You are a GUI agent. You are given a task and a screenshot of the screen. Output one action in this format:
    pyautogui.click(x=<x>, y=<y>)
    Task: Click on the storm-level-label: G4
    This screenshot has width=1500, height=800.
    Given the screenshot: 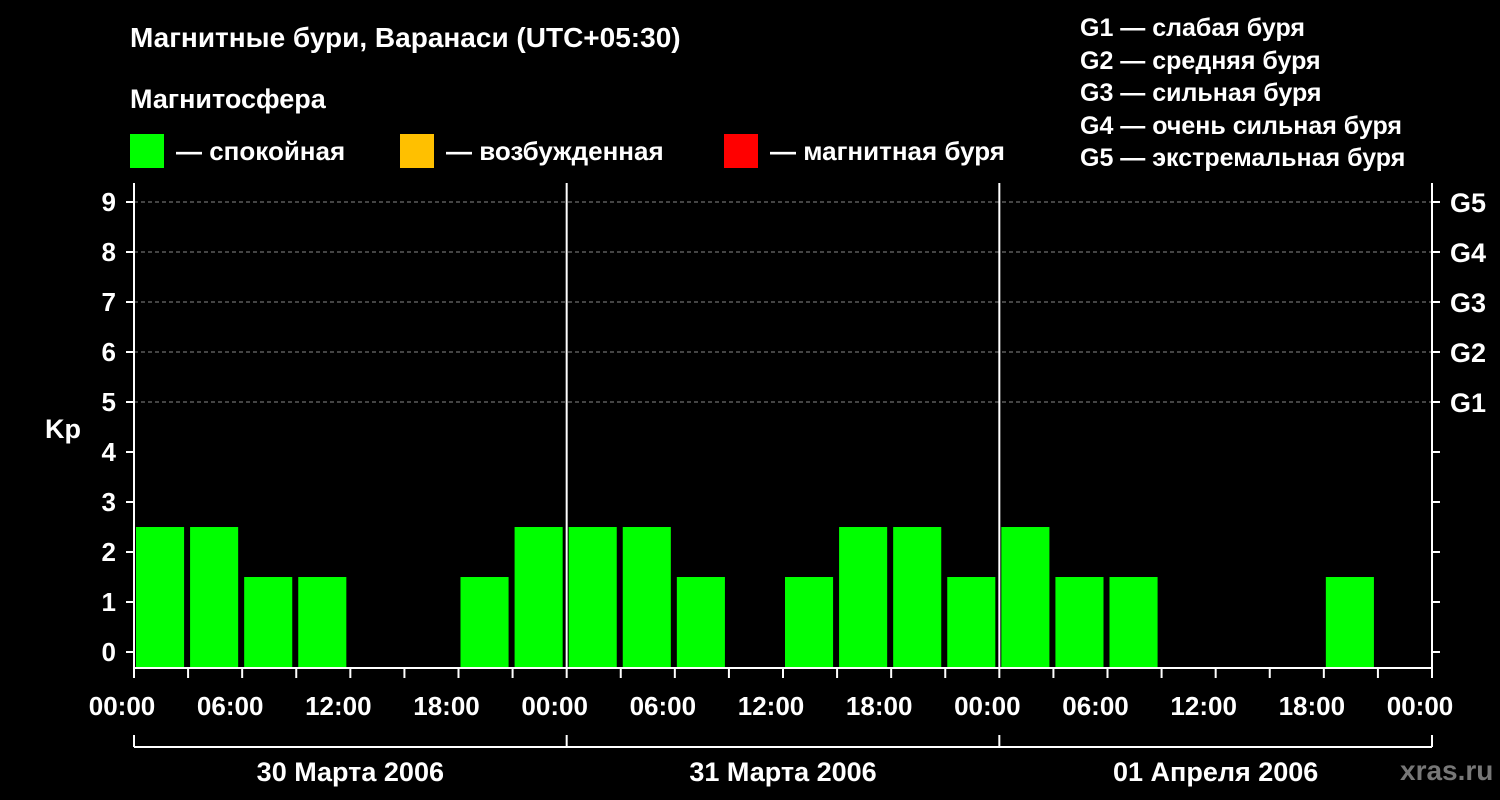 What is the action you would take?
    pyautogui.click(x=1468, y=253)
    